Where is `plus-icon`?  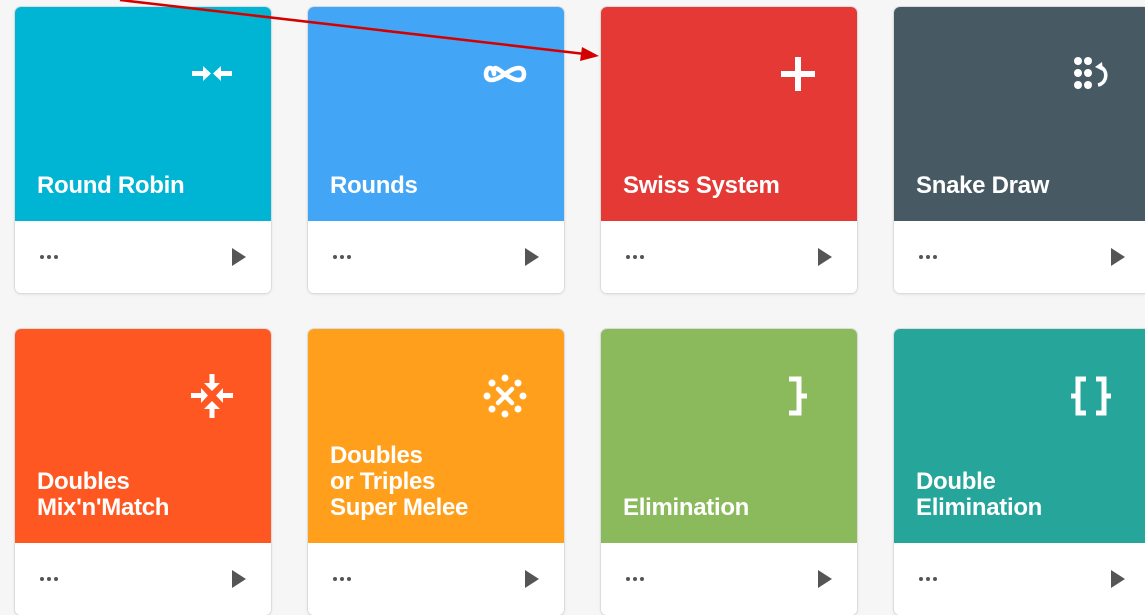 plus-icon is located at coordinates (798, 74).